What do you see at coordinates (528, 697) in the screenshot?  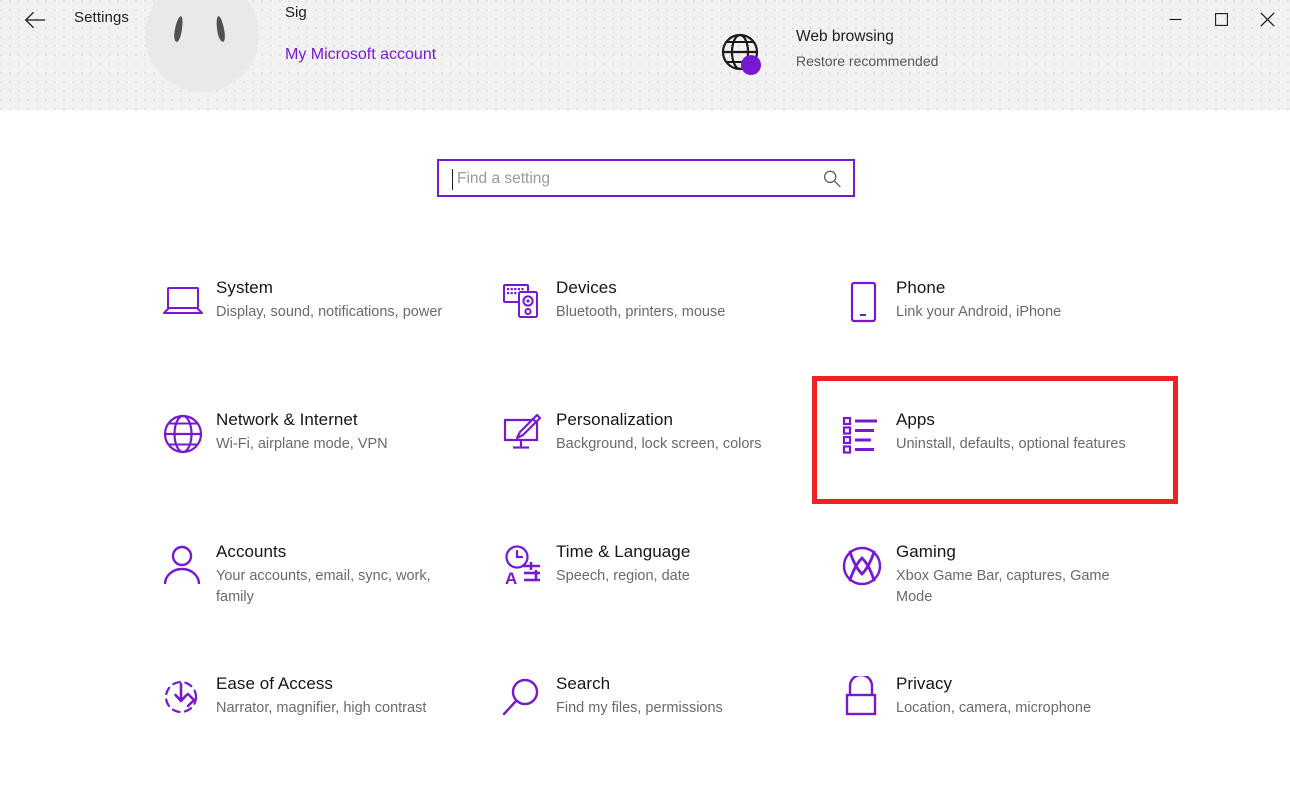 I see `magnifier-icon` at bounding box center [528, 697].